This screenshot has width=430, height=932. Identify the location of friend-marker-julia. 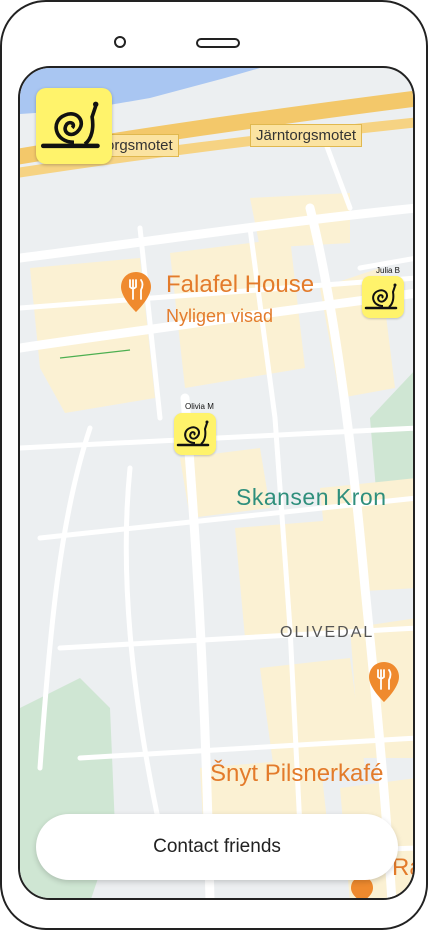
(383, 297).